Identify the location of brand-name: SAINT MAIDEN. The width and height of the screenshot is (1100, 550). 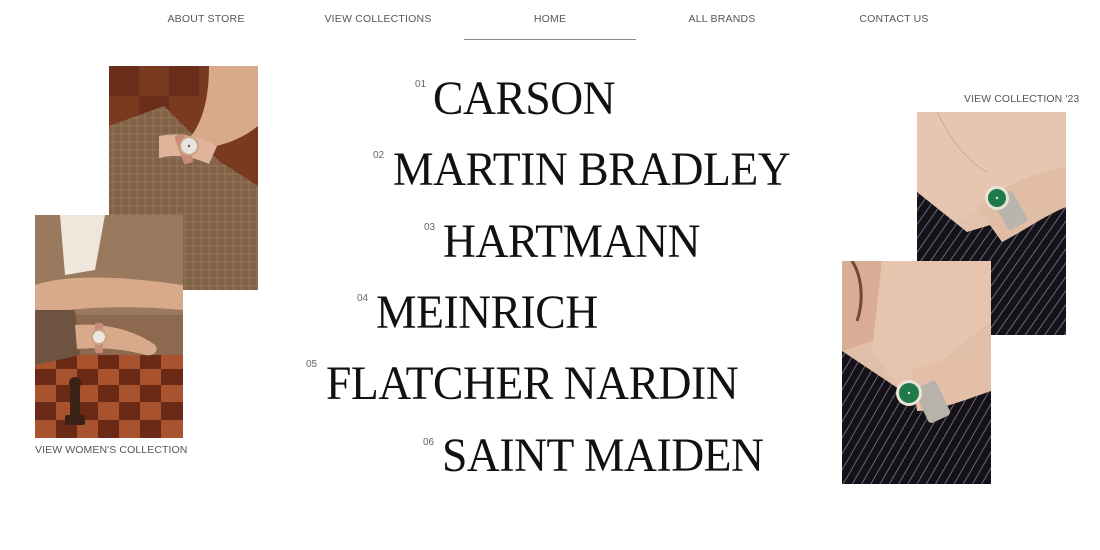
(603, 455).